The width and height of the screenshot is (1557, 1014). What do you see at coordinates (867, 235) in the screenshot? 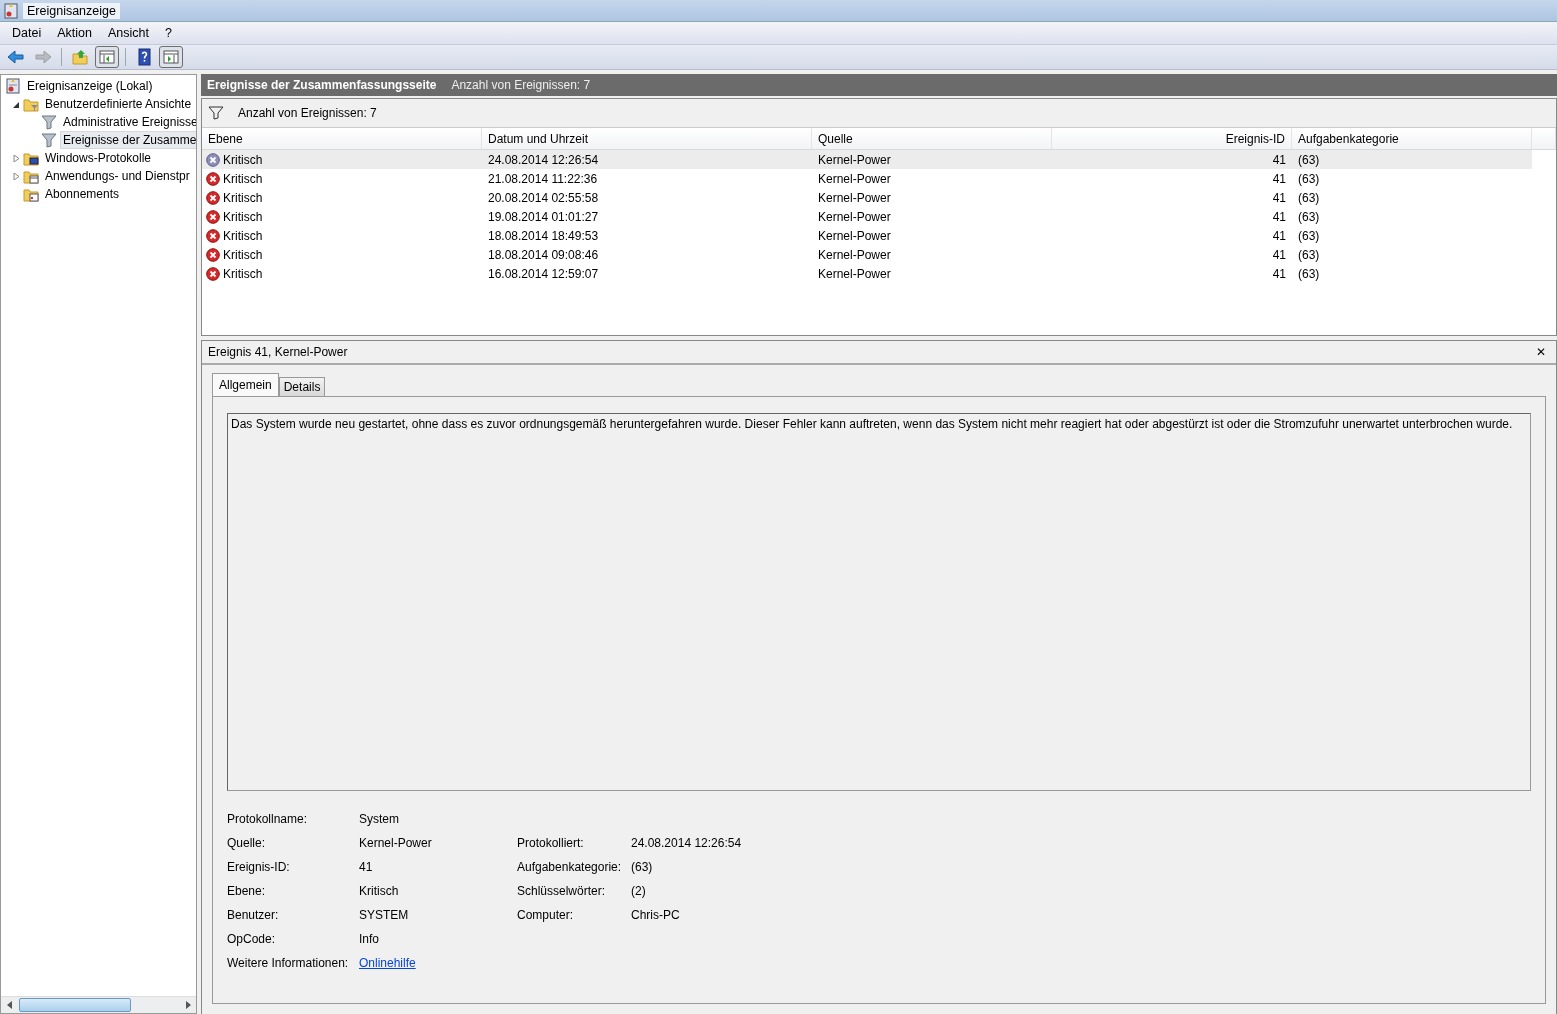
I see `table-row: Kritisch 18.08.2014 18:49:53 Kernel-Power 41 (63)` at bounding box center [867, 235].